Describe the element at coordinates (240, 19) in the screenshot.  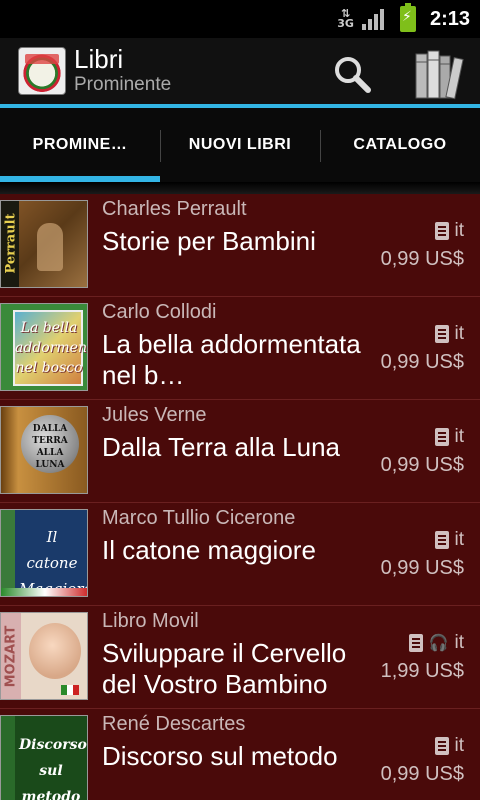
I see `status-bar: ⇅3G 2:13` at that location.